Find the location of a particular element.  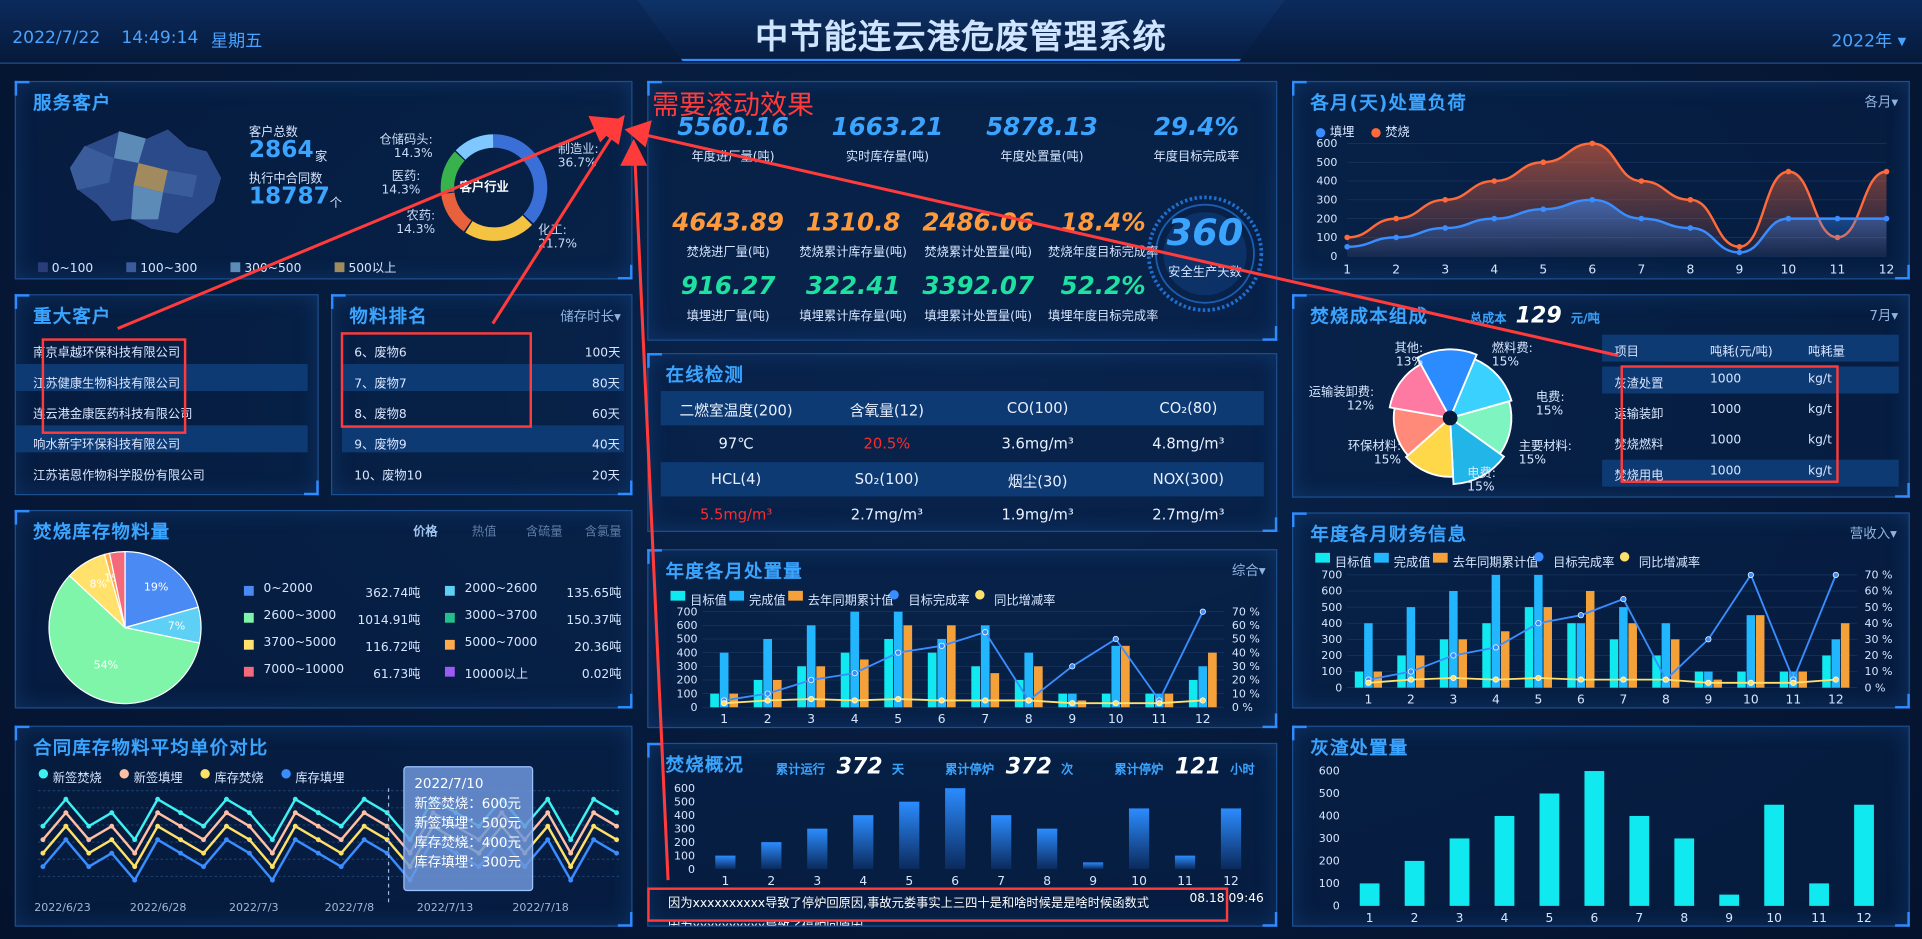

kpi-label: 焚烧累计处置量(吨) is located at coordinates (978, 253).